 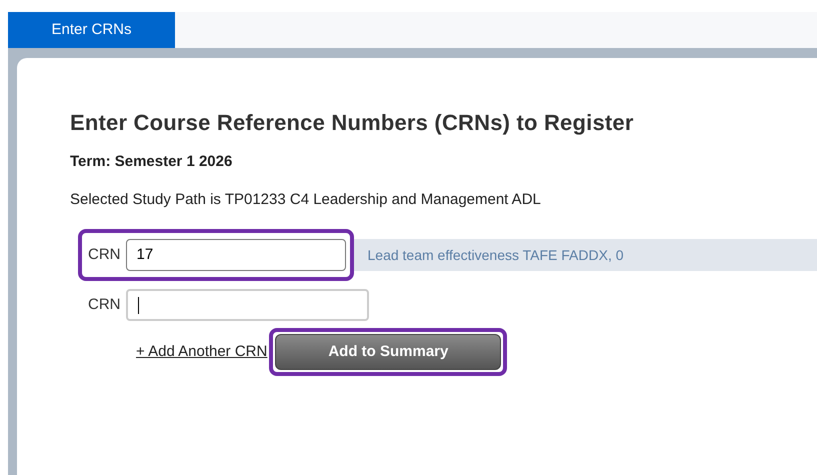 I want to click on add-crn-link: + Add Another CRN, so click(x=202, y=352).